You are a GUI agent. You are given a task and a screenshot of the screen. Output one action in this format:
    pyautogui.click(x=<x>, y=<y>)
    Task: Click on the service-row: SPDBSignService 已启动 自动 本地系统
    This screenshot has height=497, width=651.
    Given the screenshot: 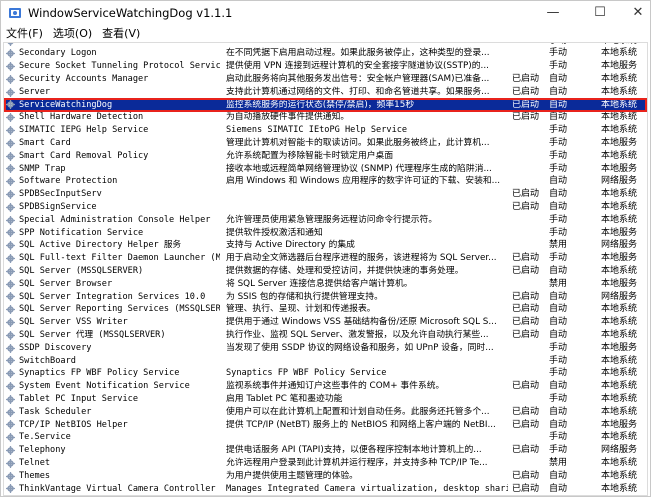 What is the action you would take?
    pyautogui.click(x=325, y=207)
    